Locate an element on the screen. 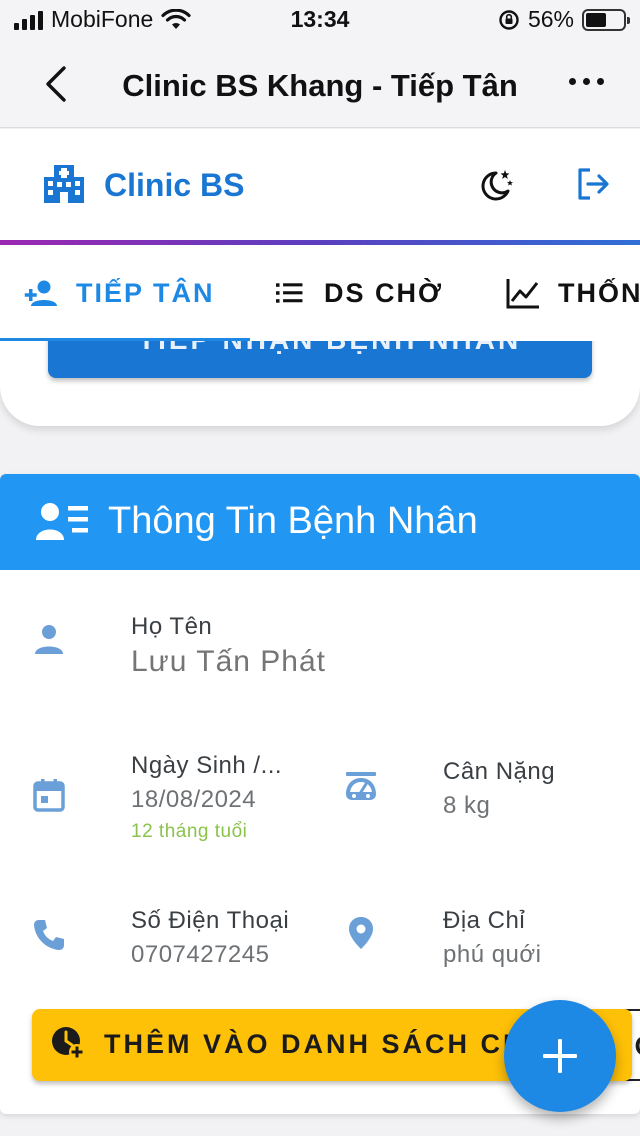 The height and width of the screenshot is (1136, 640). status-right: 56% is located at coordinates (564, 19).